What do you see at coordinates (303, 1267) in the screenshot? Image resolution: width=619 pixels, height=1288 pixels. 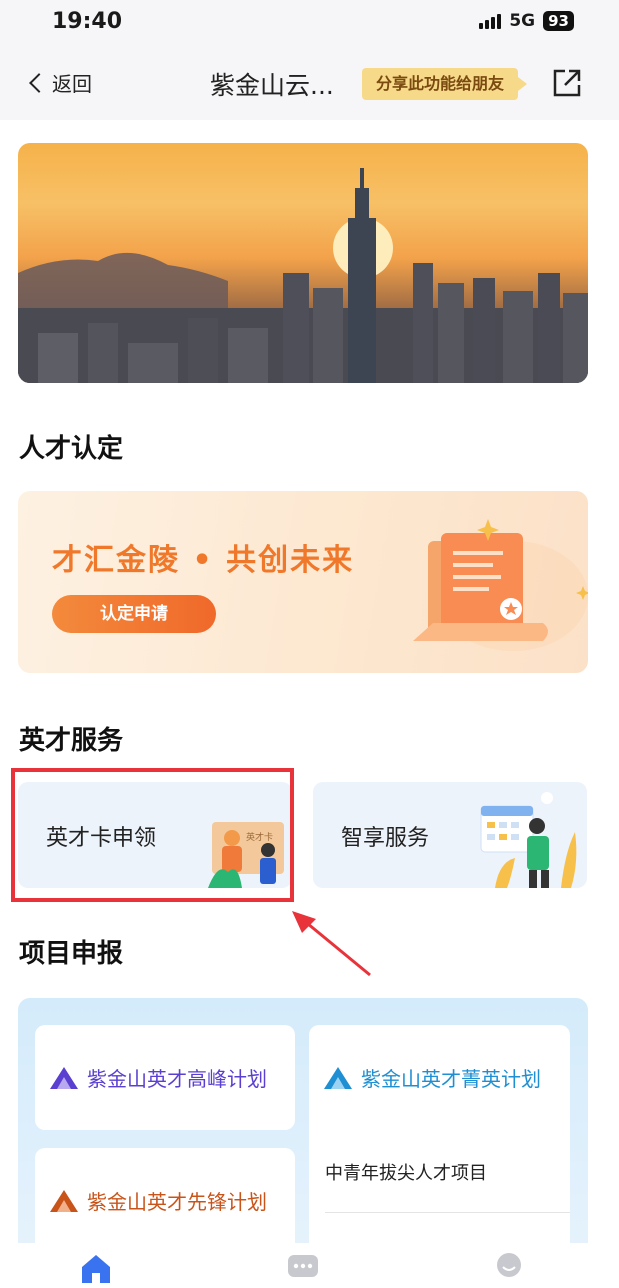 I see `chat-icon` at bounding box center [303, 1267].